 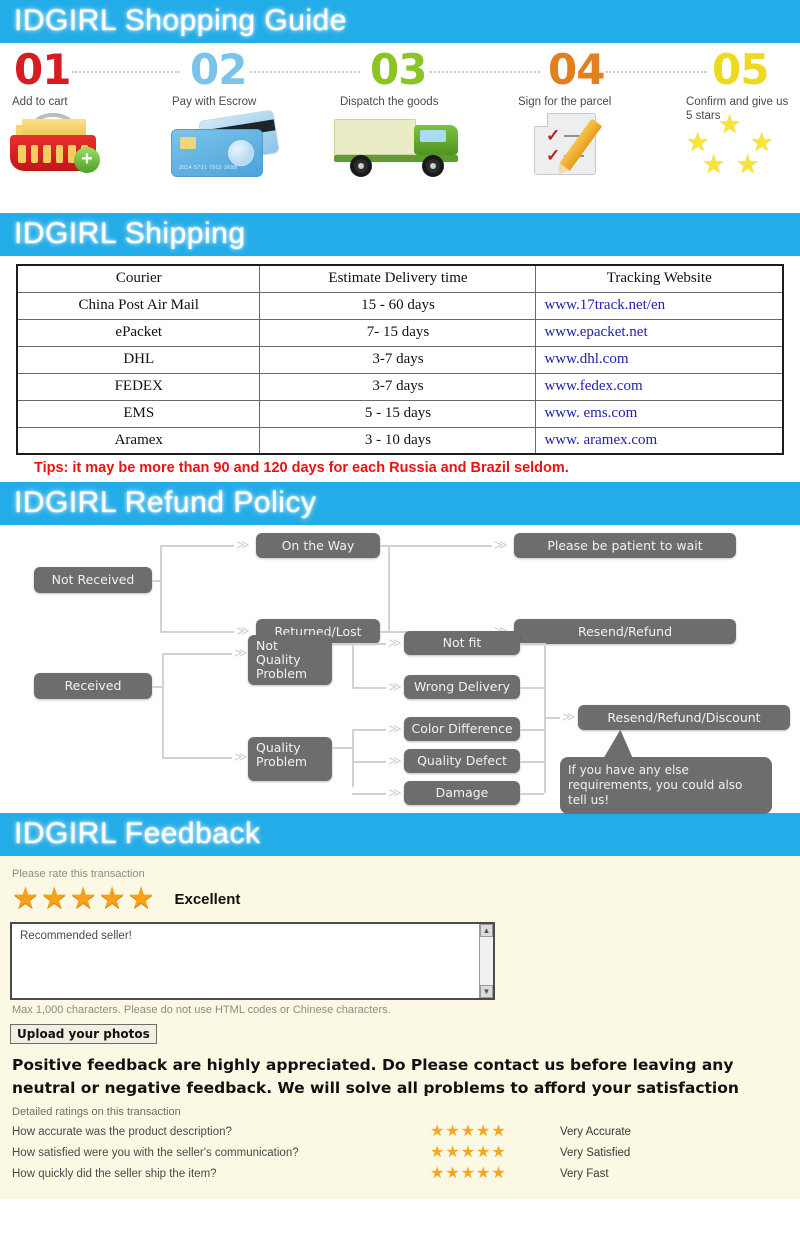 I want to click on step-label-01: Add to cart, so click(x=40, y=102).